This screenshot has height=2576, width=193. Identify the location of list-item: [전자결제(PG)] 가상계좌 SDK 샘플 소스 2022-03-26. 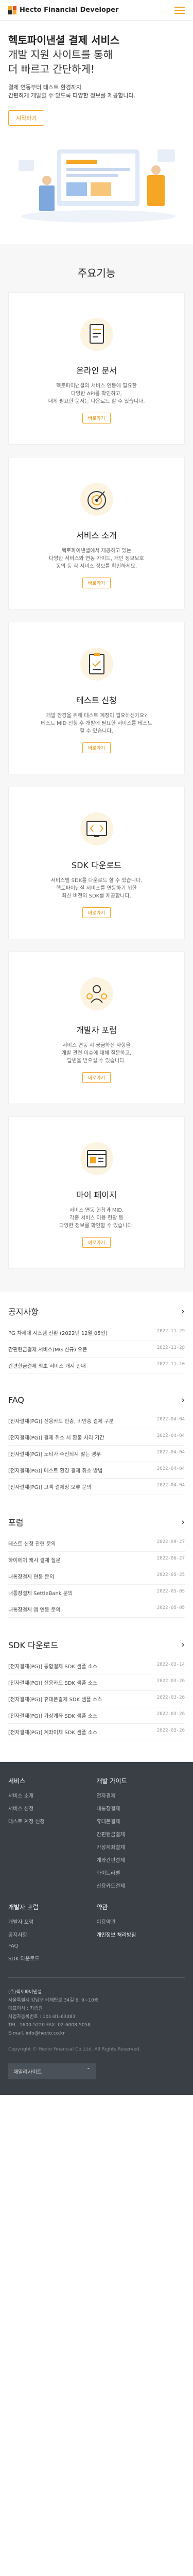
(97, 1716).